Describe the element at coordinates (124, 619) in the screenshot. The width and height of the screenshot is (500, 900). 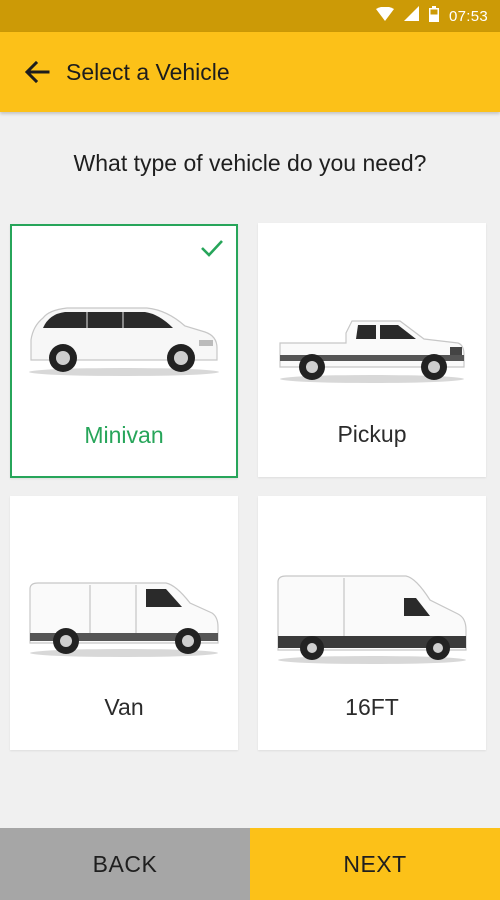
I see `cargo-van-image` at that location.